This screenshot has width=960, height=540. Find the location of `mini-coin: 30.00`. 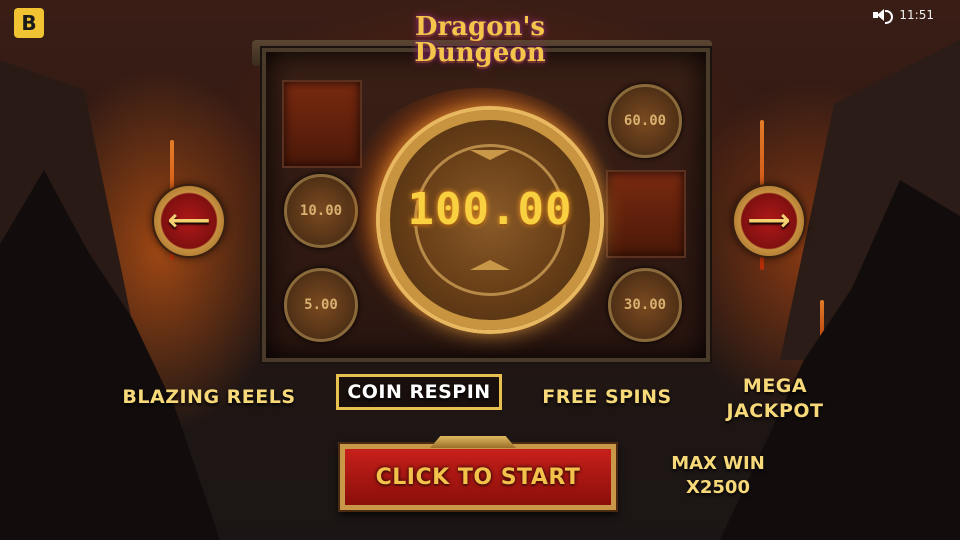

mini-coin: 30.00 is located at coordinates (645, 305).